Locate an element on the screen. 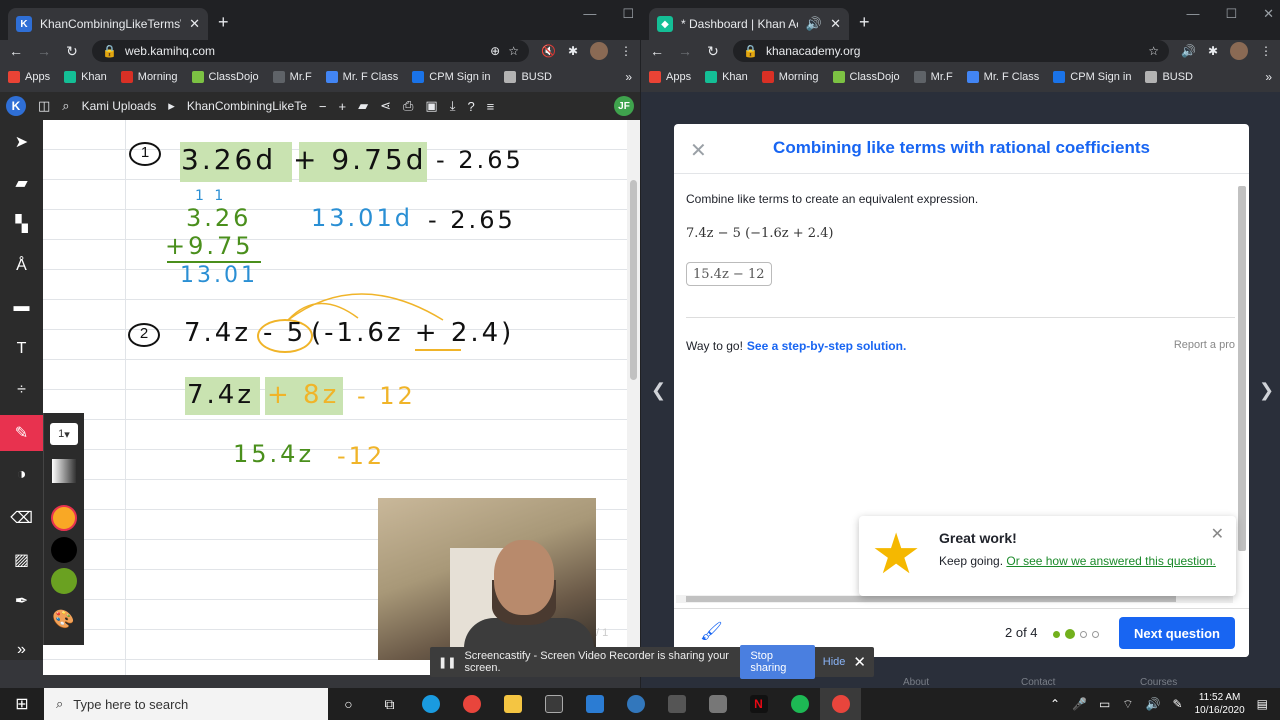  search-icon: ⌕ is located at coordinates (65, 106).